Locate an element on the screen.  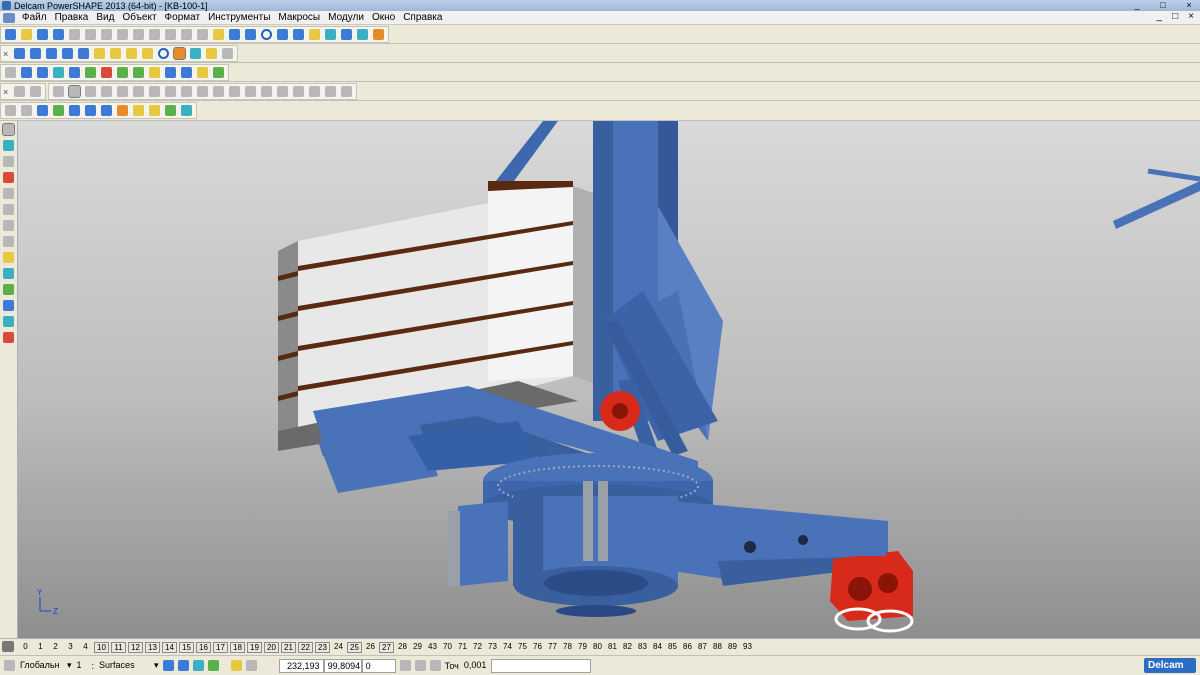
select-icon is located at coordinates (218, 34).